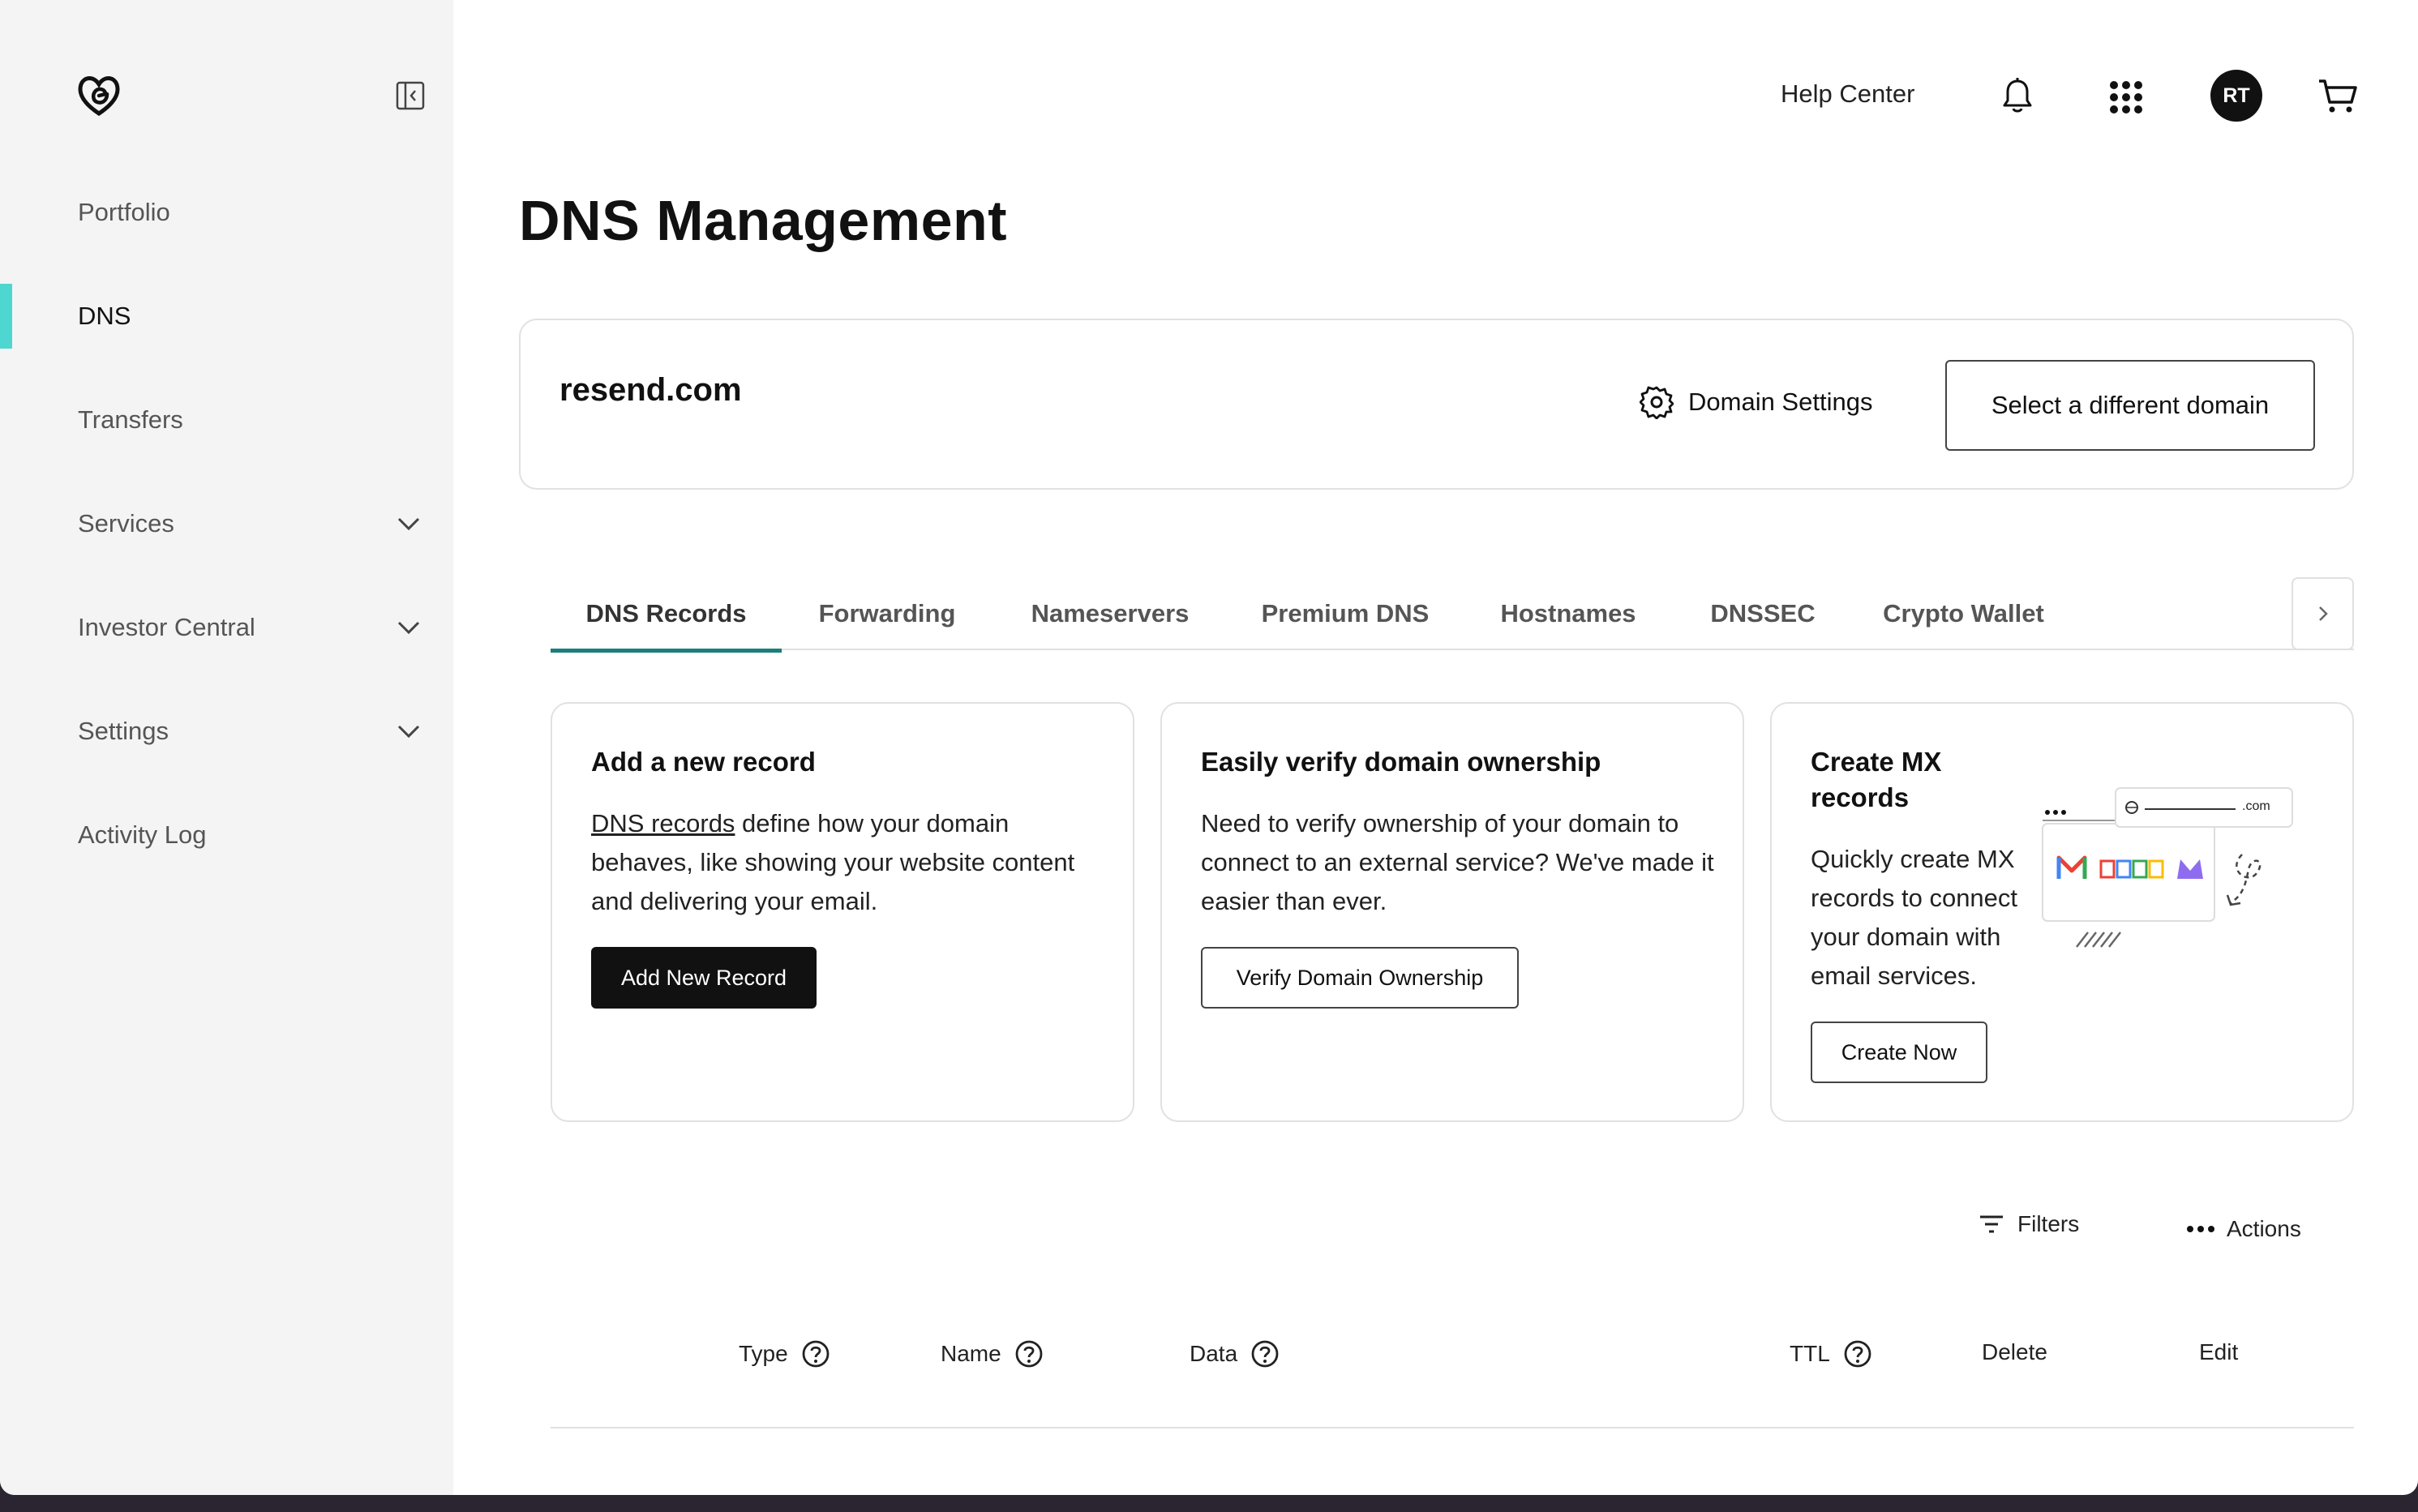 This screenshot has width=2418, height=1512. I want to click on column-header-delete: Delete, so click(2014, 1352).